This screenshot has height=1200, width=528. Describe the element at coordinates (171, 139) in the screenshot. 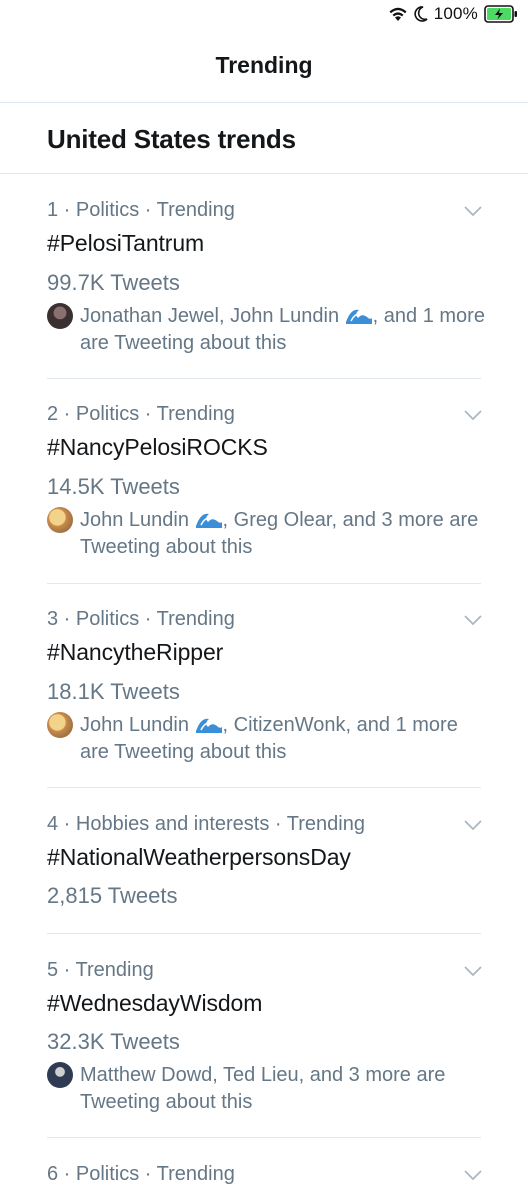

I see `section-title: United States trends` at that location.